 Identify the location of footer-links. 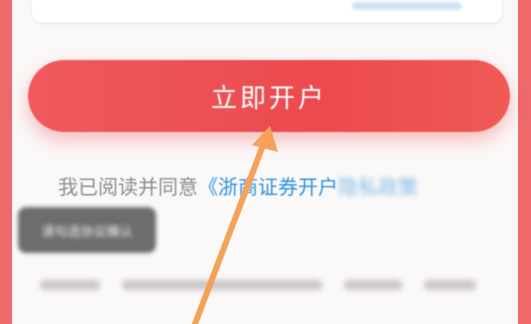
(275, 285).